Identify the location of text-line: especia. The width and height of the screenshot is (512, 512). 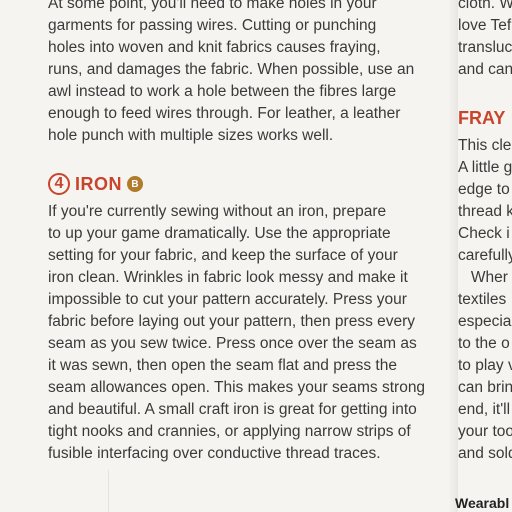
(485, 321).